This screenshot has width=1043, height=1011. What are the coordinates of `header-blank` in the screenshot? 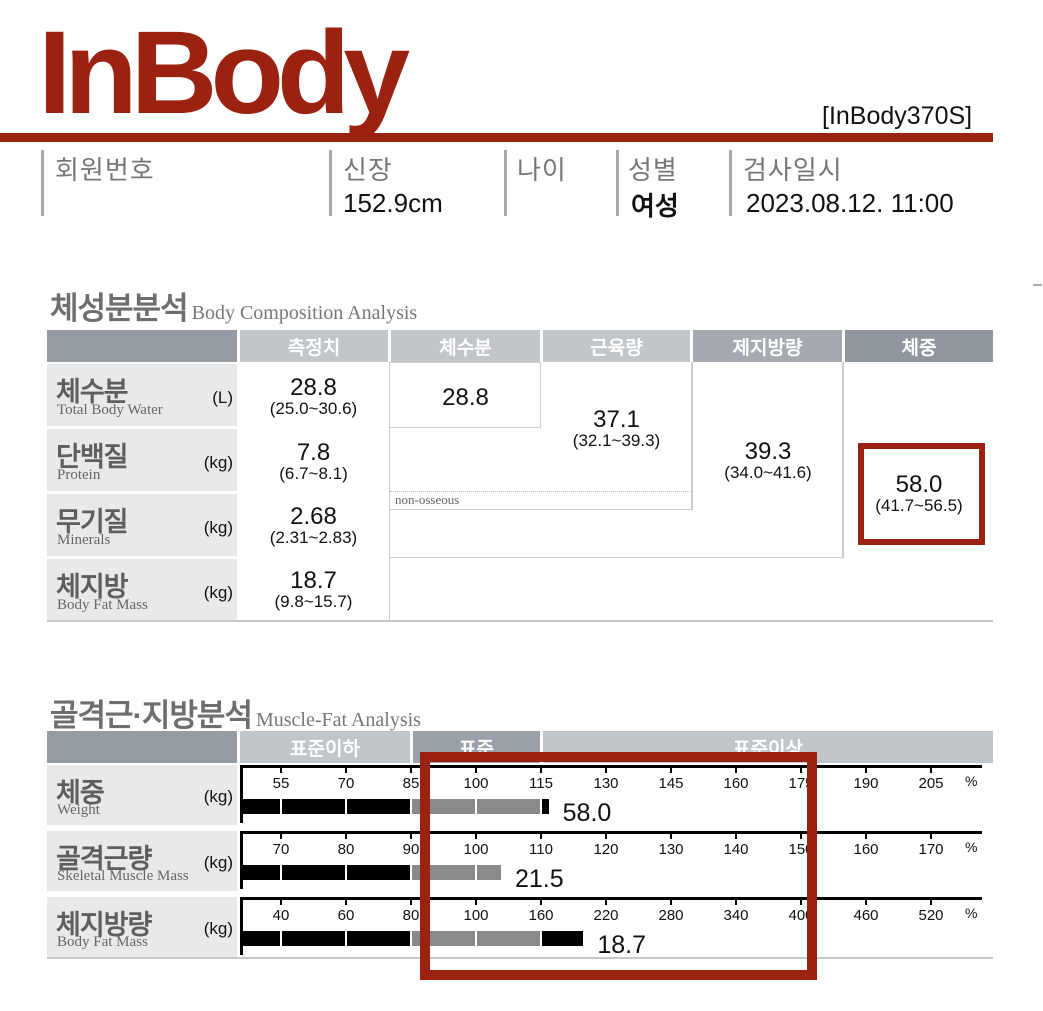 It's located at (142, 346).